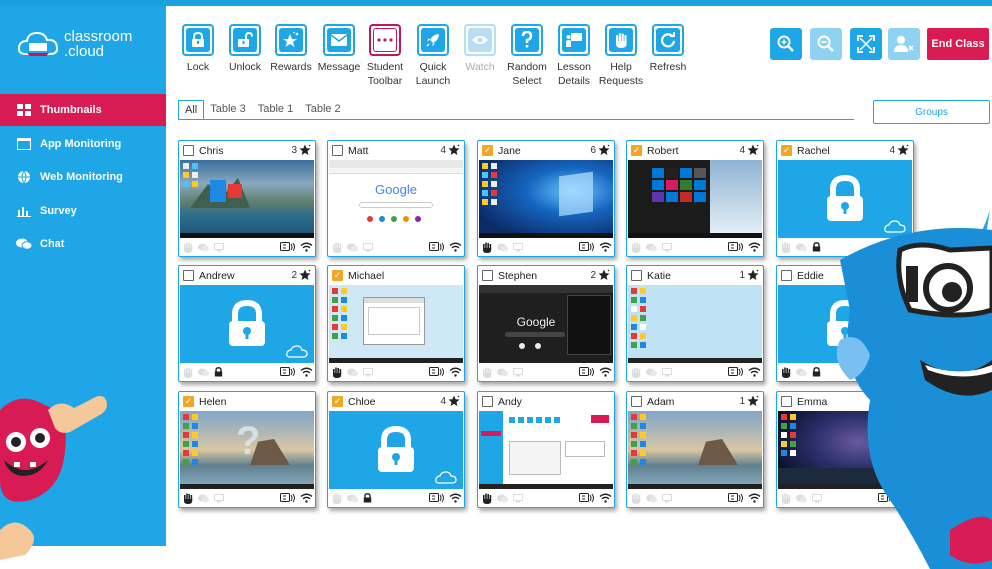 This screenshot has width=992, height=569. Describe the element at coordinates (574, 56) in the screenshot. I see `lesson-details-button: Lesson Details` at that location.